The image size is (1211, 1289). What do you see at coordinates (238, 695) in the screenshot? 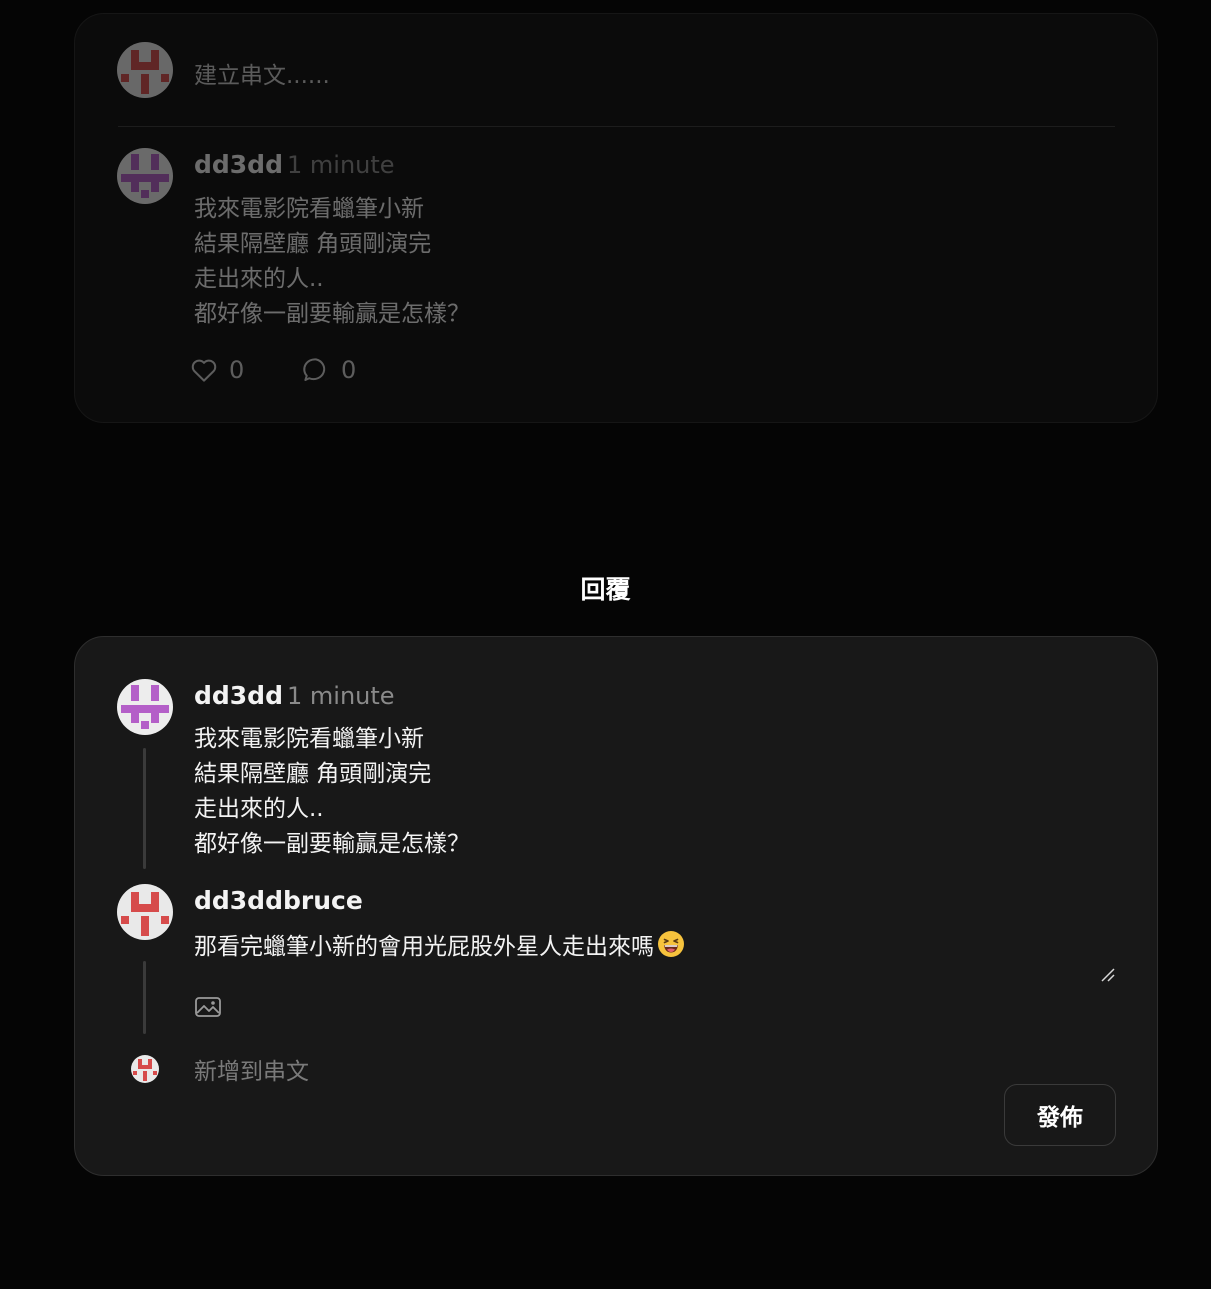
I see `original-author-name: dd3dd` at bounding box center [238, 695].